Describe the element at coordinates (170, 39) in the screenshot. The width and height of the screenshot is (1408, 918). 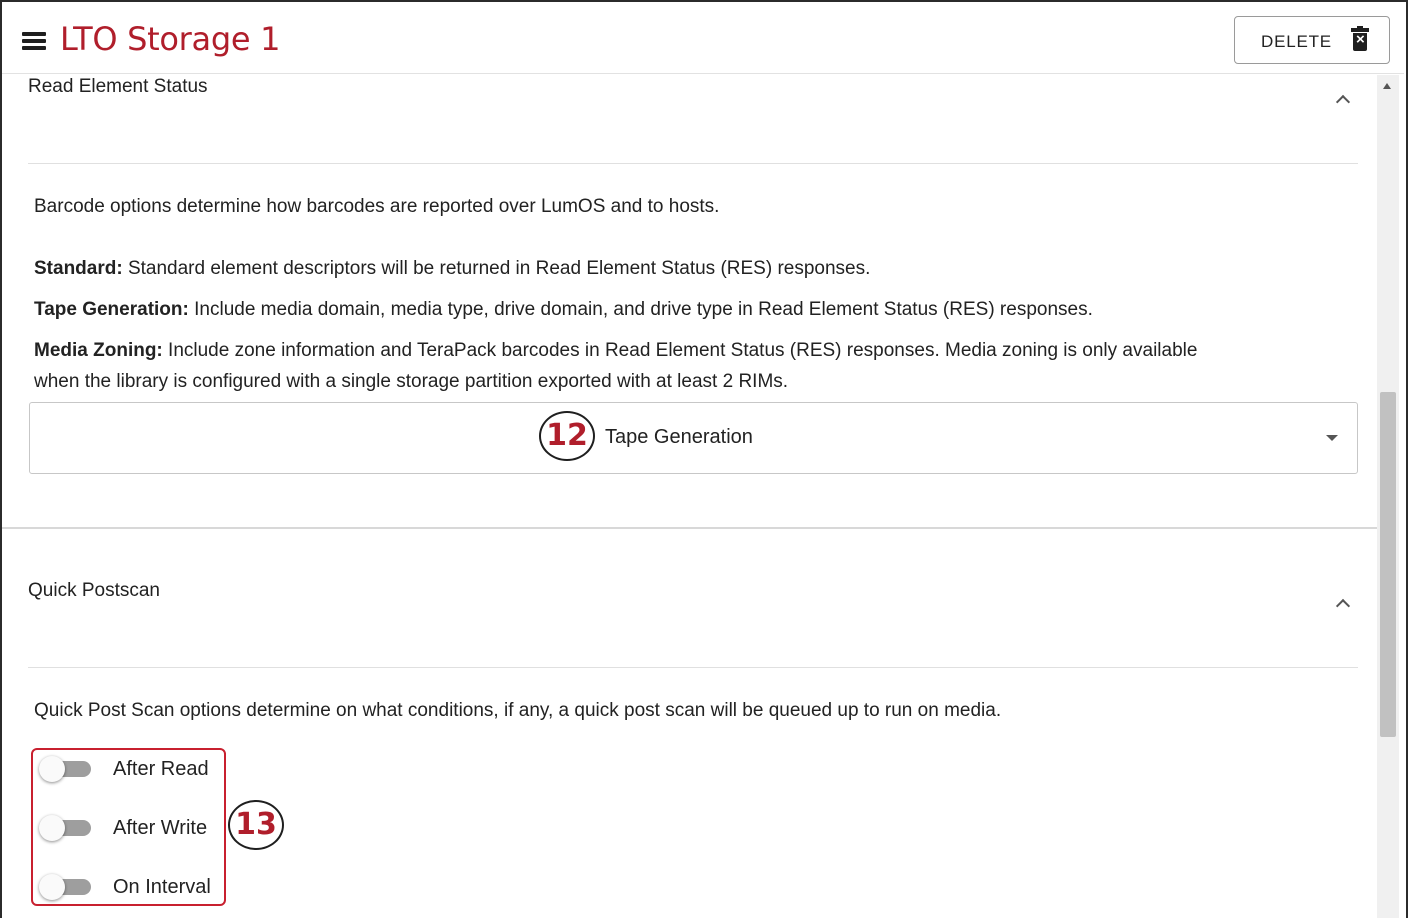
I see `page-title: LTO Storage 1` at that location.